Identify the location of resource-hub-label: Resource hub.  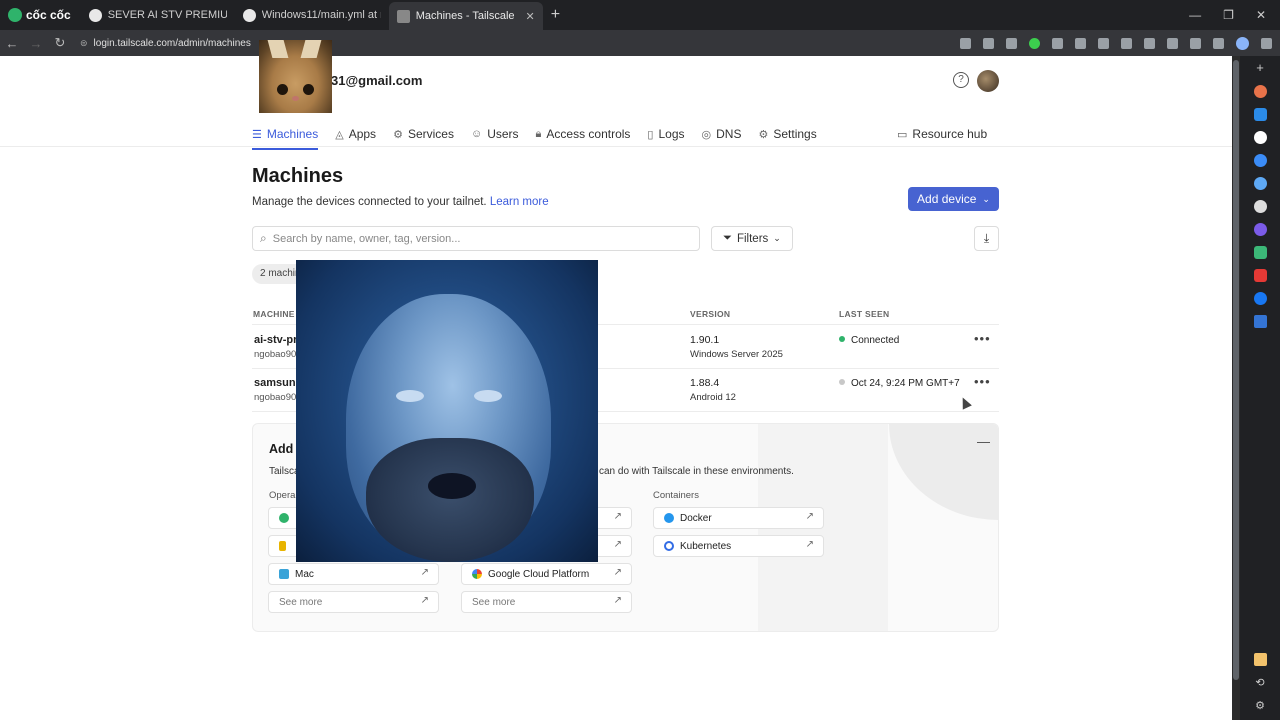
(950, 134).